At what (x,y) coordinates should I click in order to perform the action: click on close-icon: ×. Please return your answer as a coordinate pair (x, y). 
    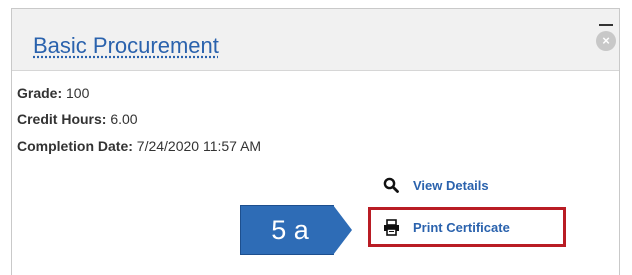
    Looking at the image, I should click on (606, 41).